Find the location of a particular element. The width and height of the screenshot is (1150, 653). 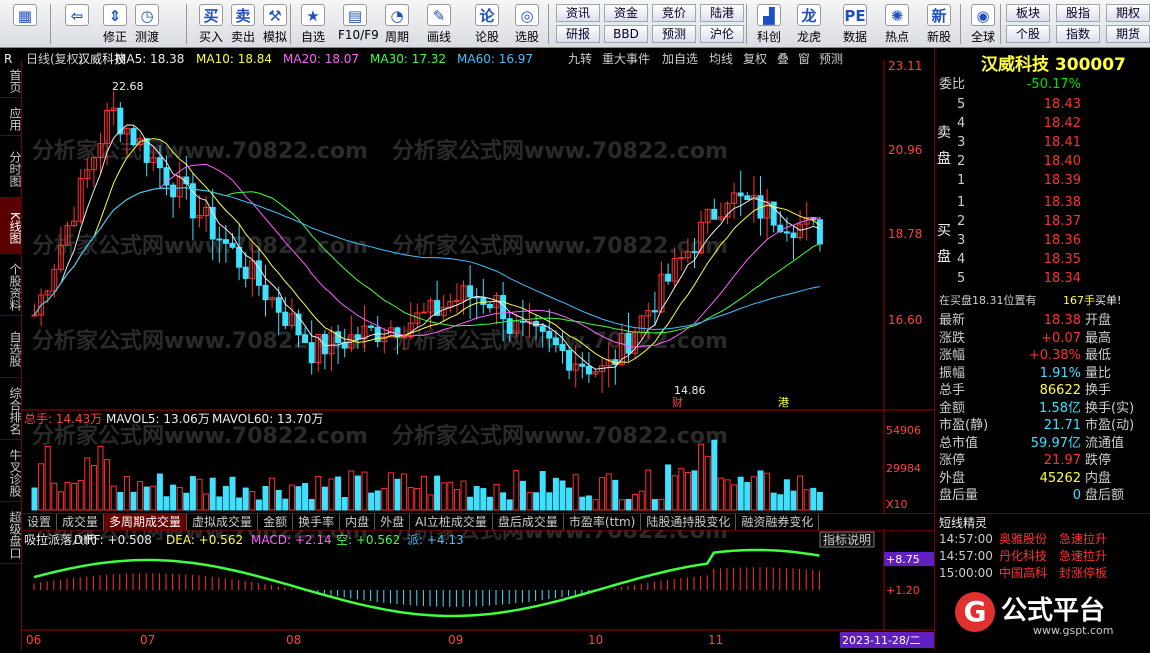

left-tab-6: 综合排名 is located at coordinates (11, 409).